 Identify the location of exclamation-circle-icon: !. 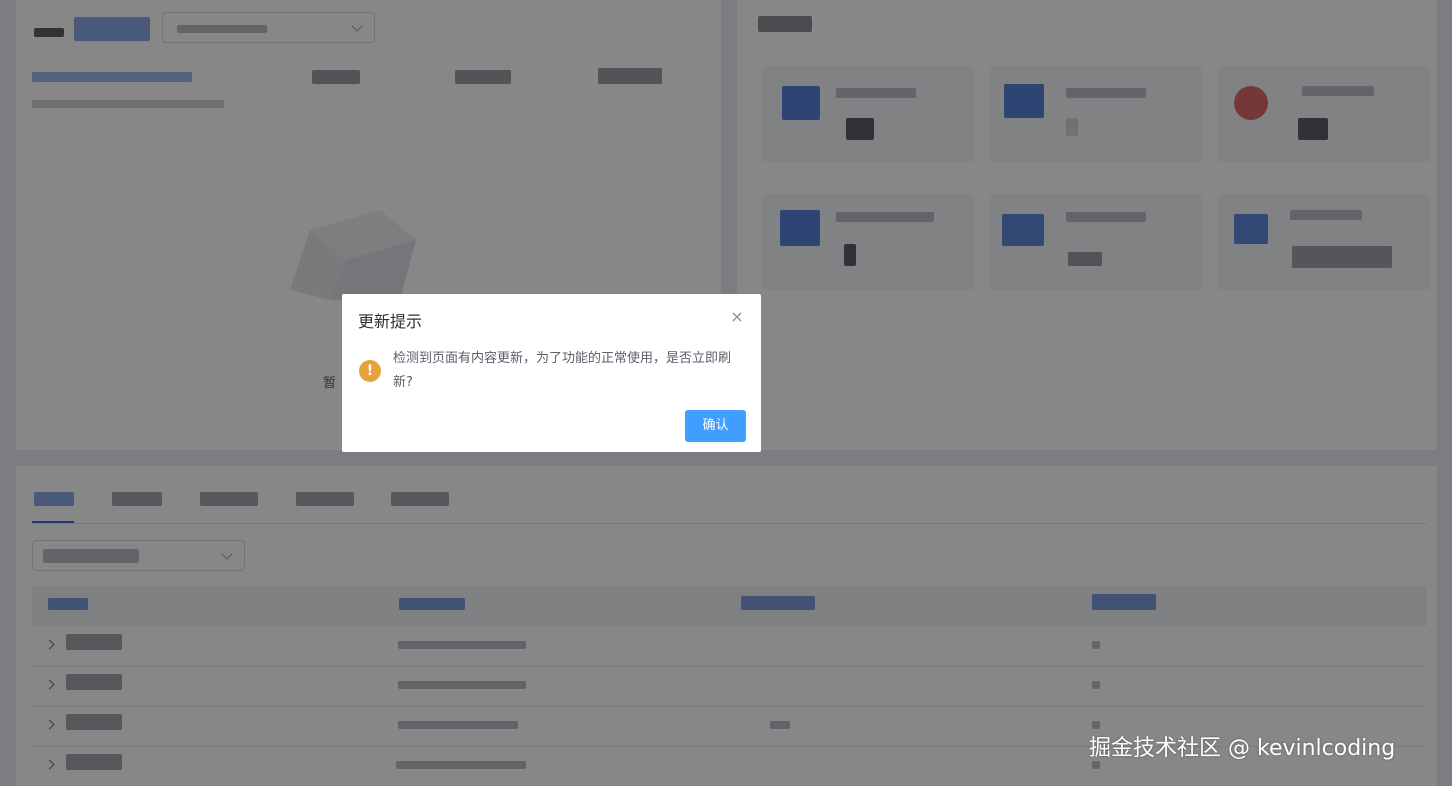
(370, 371).